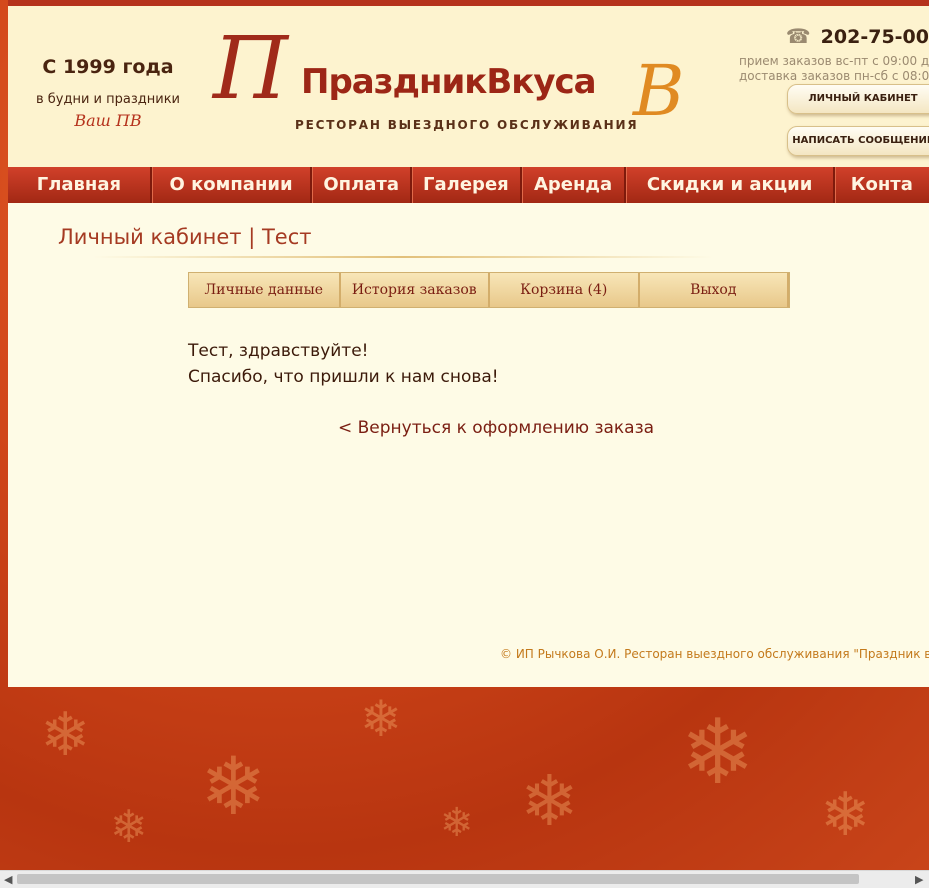 This screenshot has width=929, height=888. What do you see at coordinates (834, 76) in the screenshot?
I see `hours-delivery: доставка заказов пн-сб с 08:00` at bounding box center [834, 76].